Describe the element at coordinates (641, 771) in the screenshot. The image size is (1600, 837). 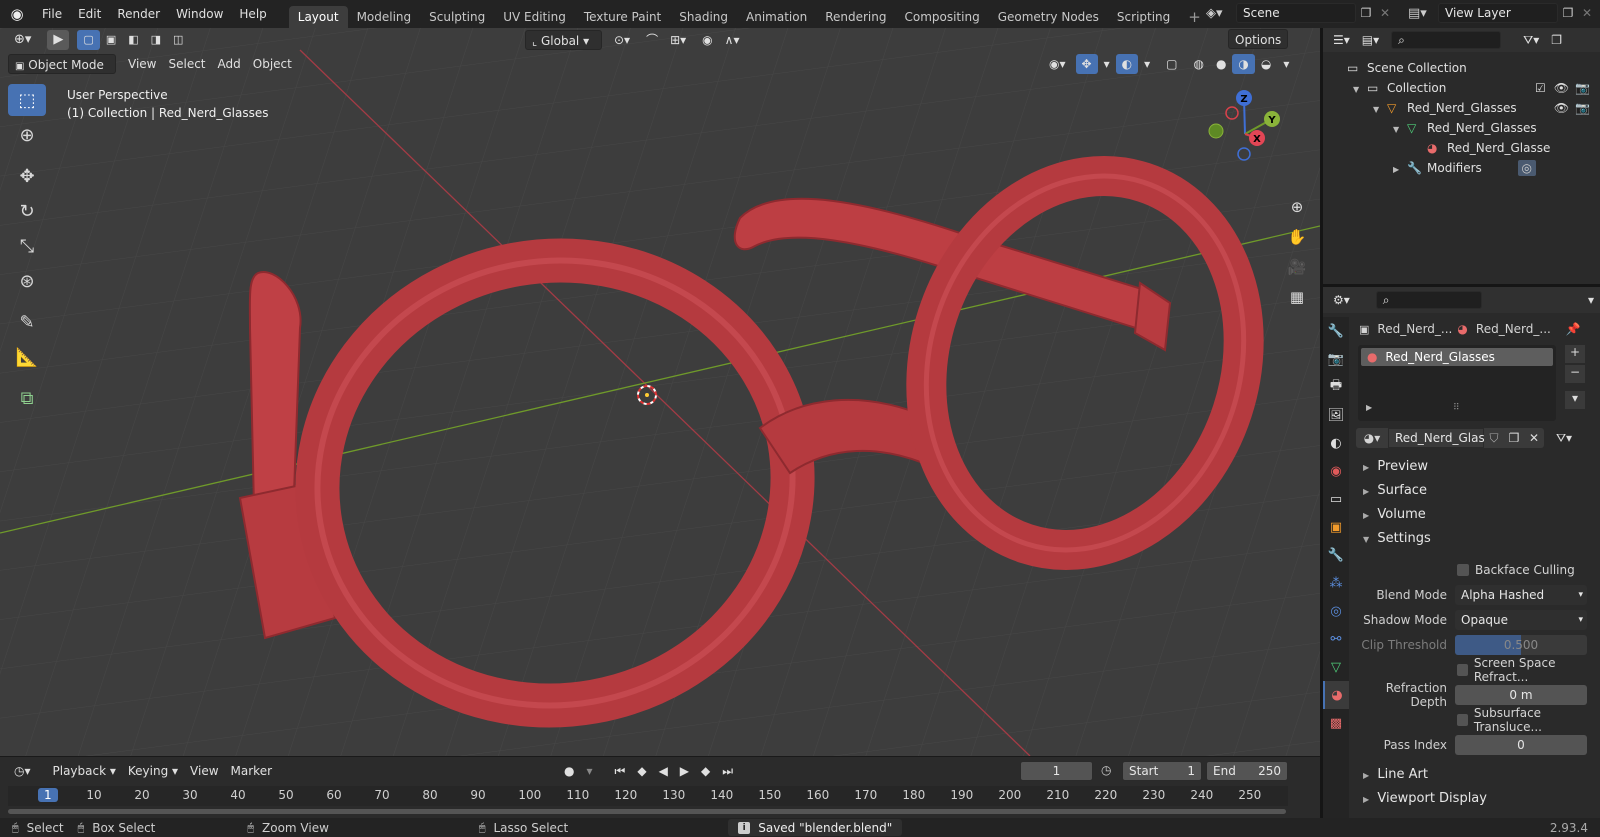
I see `prev-keyframe-icon: ◆` at that location.